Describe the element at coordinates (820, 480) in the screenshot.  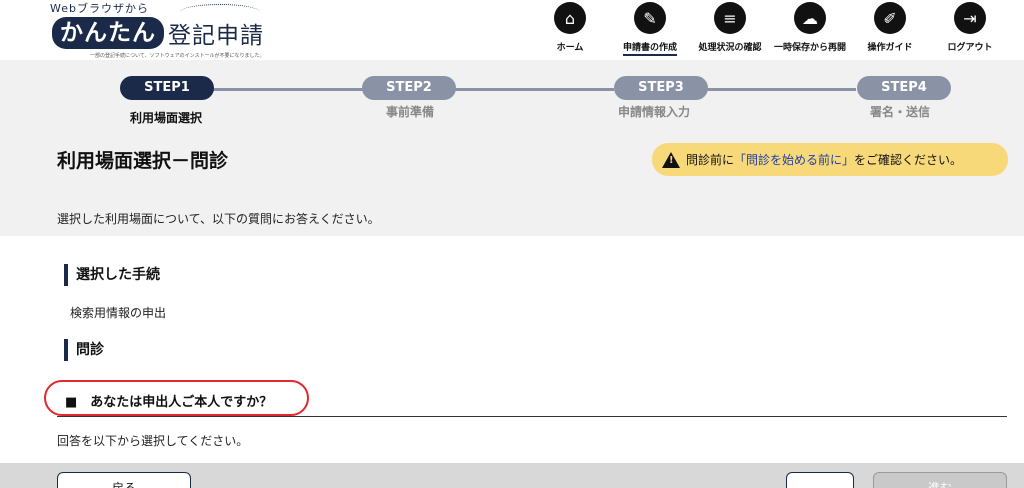
I see `secondary-button` at that location.